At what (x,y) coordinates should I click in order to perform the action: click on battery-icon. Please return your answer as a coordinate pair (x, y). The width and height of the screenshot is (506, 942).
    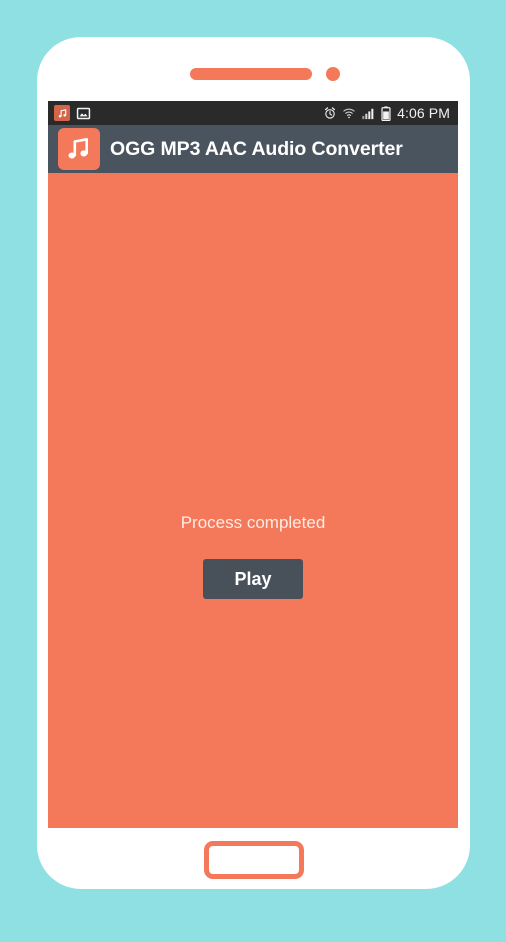
    Looking at the image, I should click on (386, 113).